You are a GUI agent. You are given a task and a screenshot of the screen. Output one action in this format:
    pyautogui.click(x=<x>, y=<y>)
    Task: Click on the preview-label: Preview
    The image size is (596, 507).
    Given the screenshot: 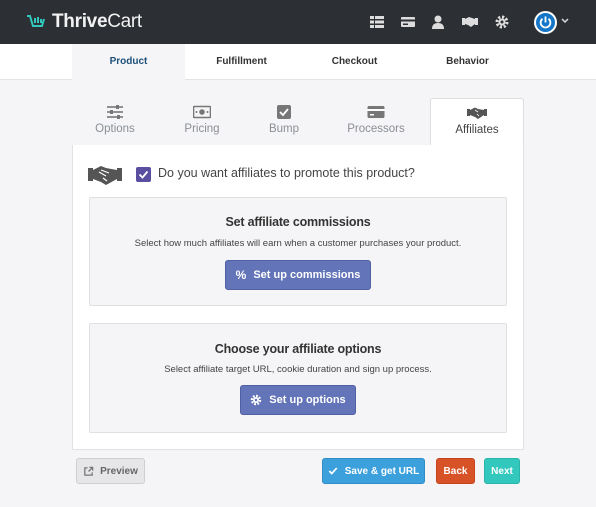 What is the action you would take?
    pyautogui.click(x=119, y=471)
    